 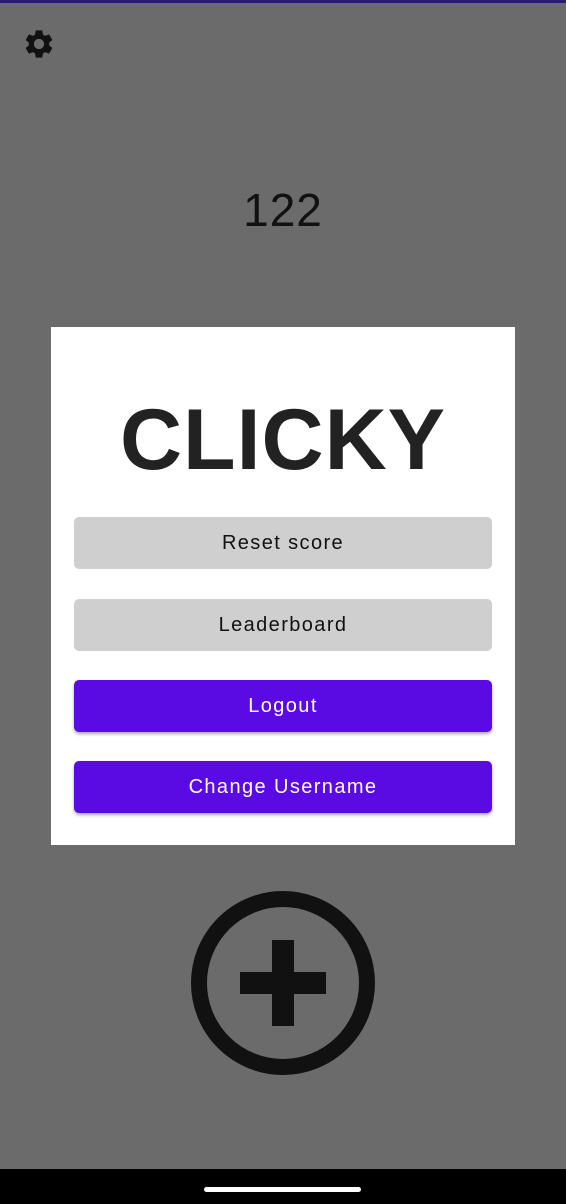 I want to click on dialog-title: CLICKY, so click(x=283, y=440).